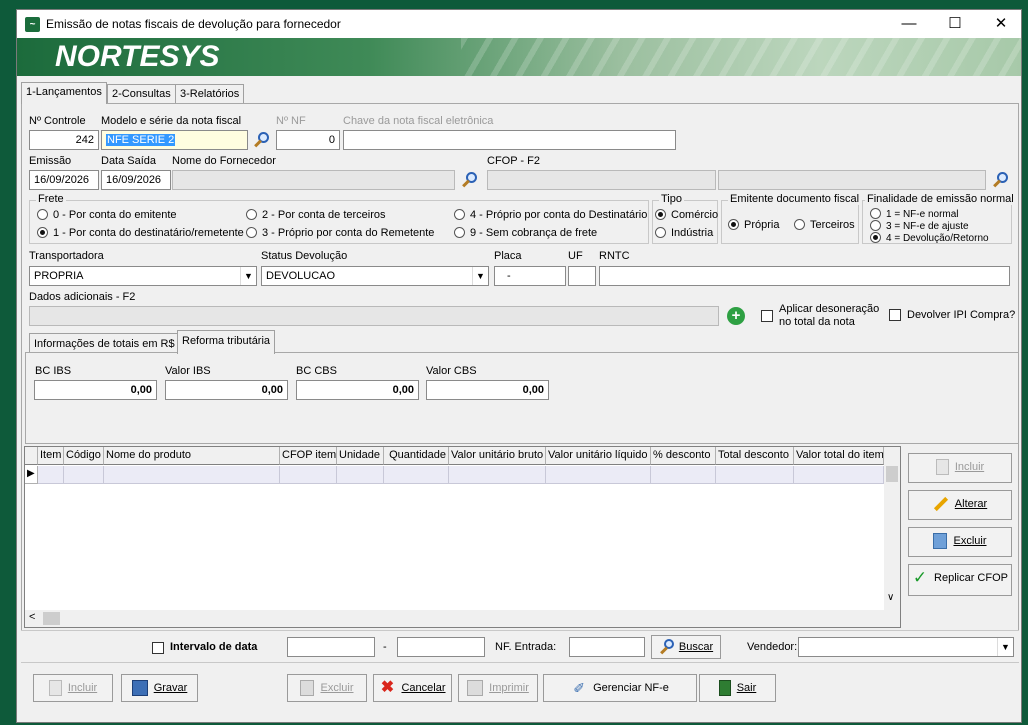 The height and width of the screenshot is (725, 1028). What do you see at coordinates (301, 276) in the screenshot?
I see `status-devolucao-value: DEVOLUCAO` at bounding box center [301, 276].